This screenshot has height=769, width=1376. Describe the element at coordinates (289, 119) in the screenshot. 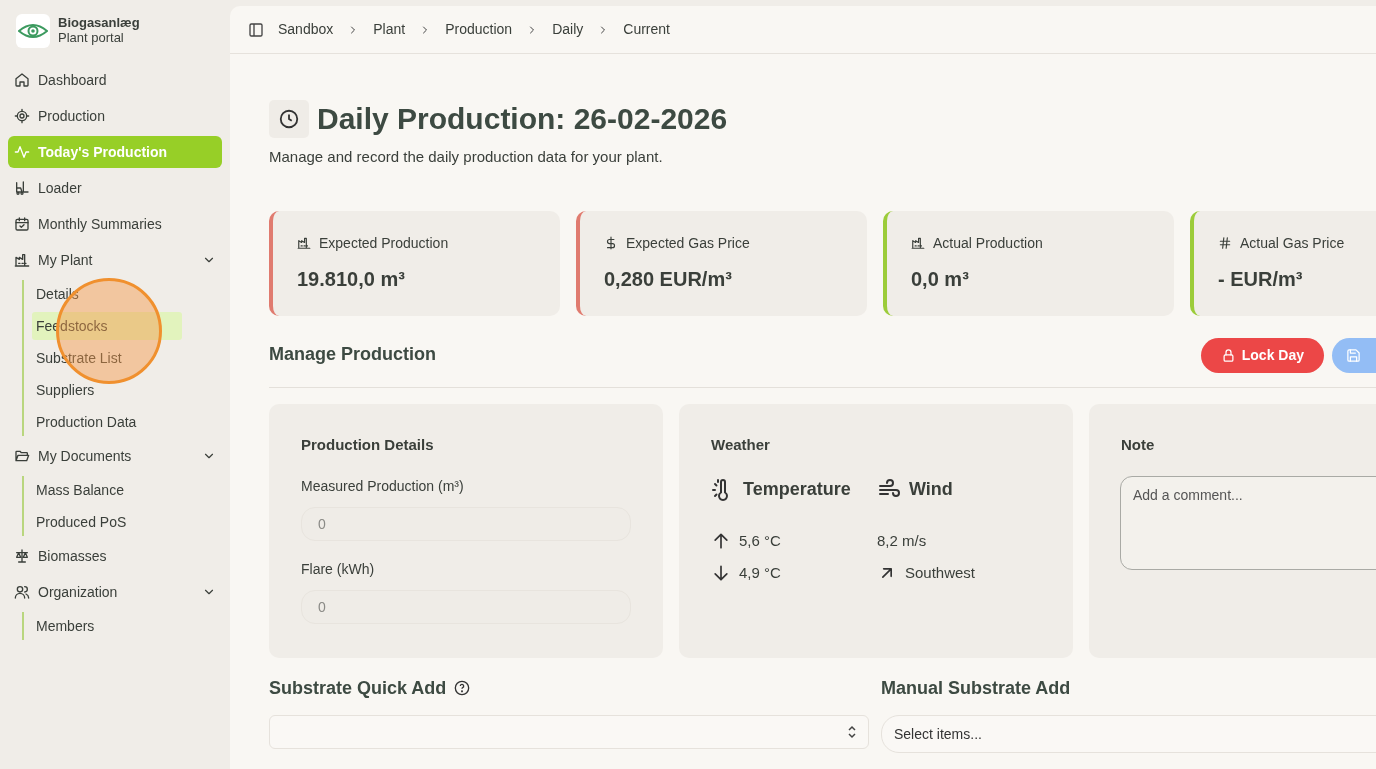

I see `clock-icon` at that location.